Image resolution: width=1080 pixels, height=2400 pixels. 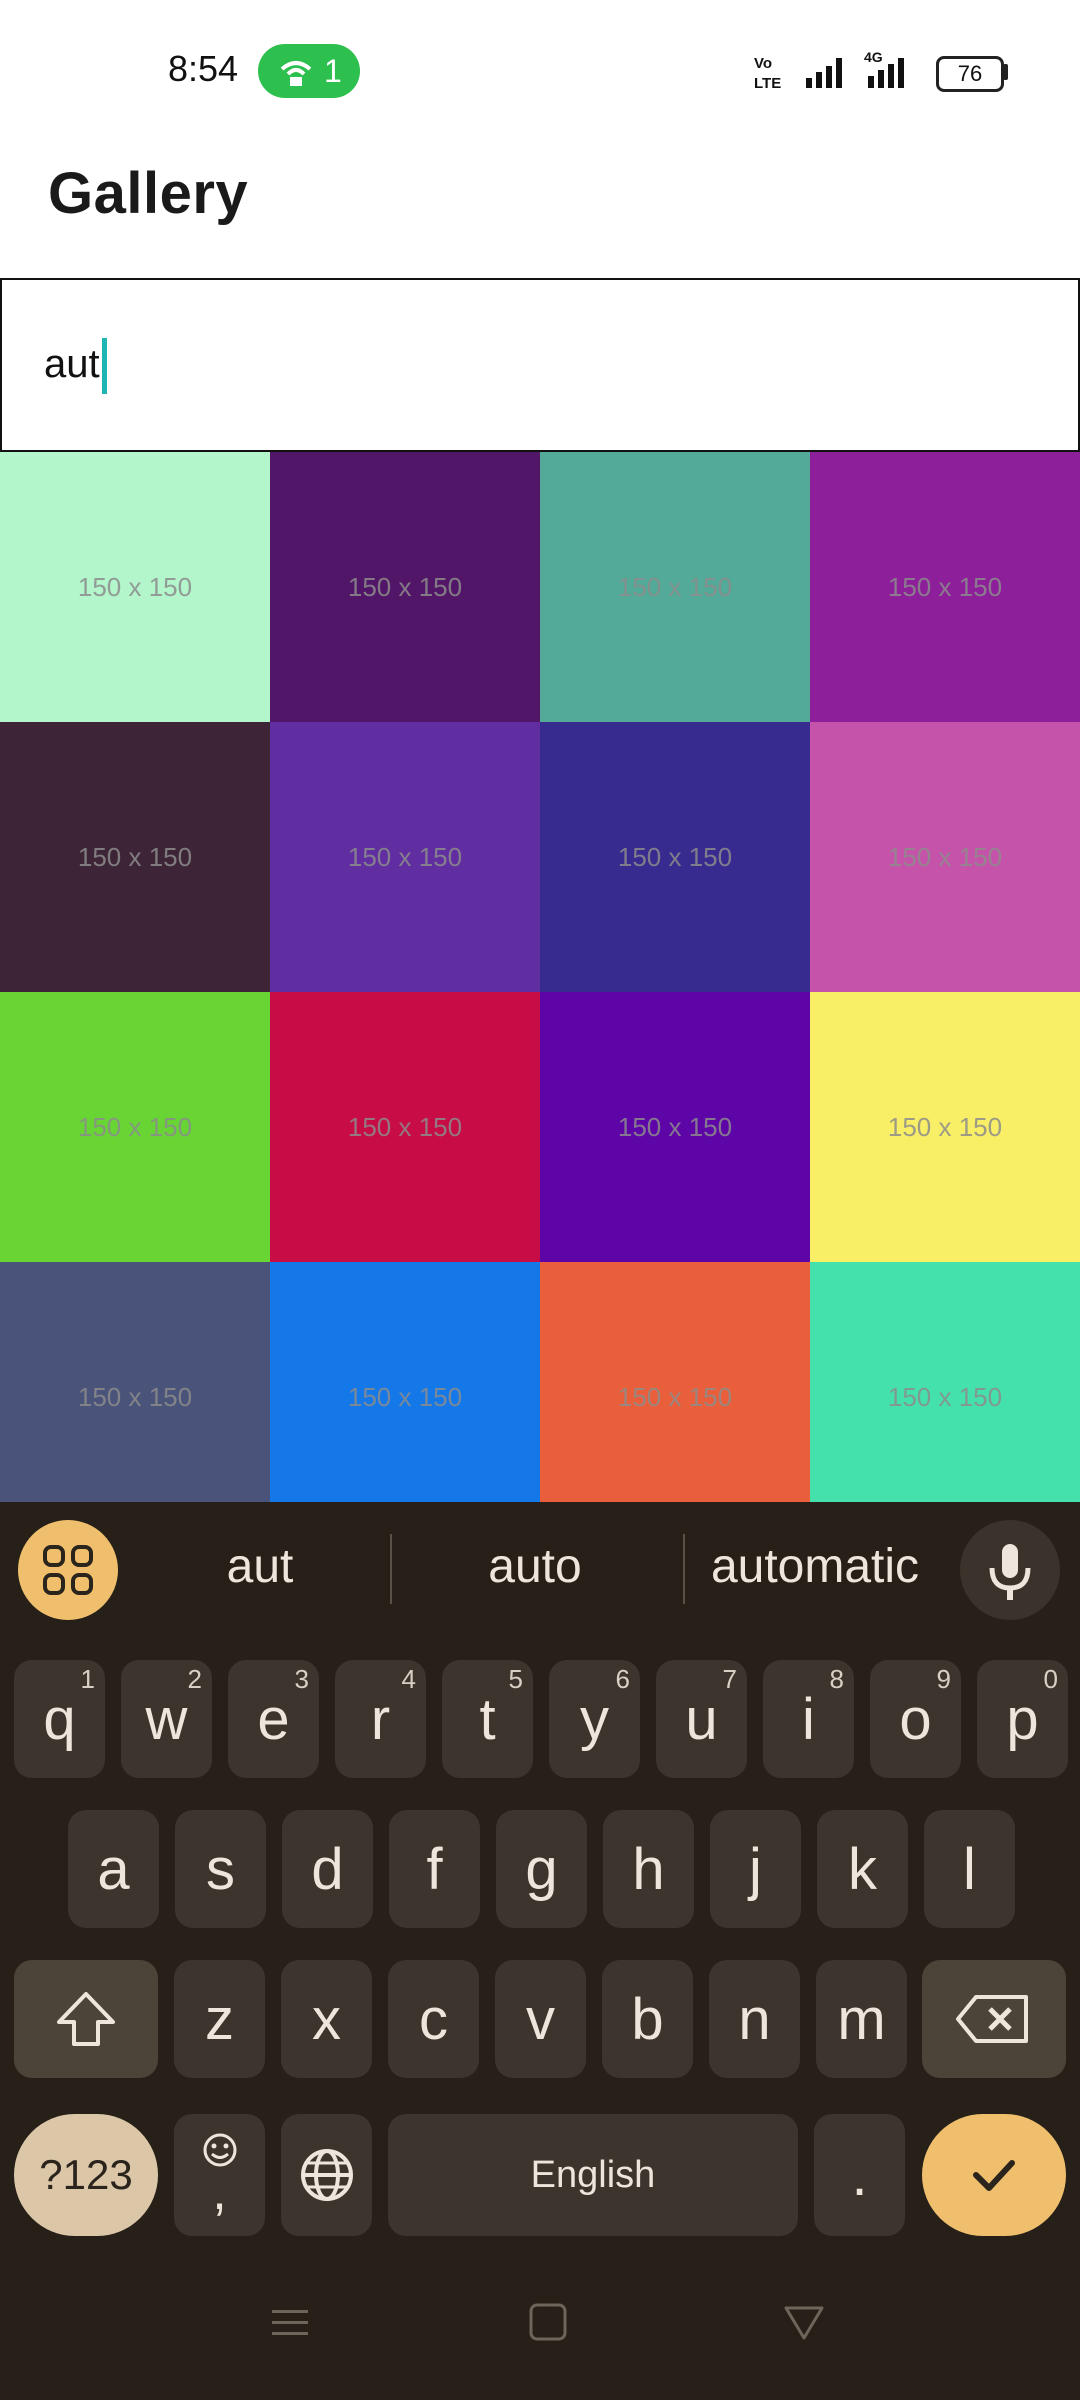 I want to click on key-b: b, so click(x=647, y=2019).